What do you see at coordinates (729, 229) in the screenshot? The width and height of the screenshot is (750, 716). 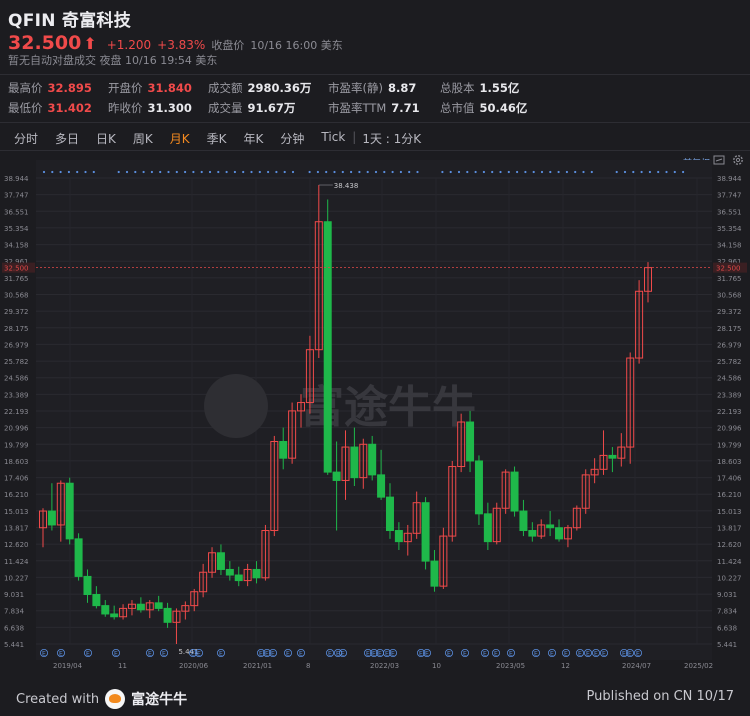 I see `y-tick-label-right: 35.354` at bounding box center [729, 229].